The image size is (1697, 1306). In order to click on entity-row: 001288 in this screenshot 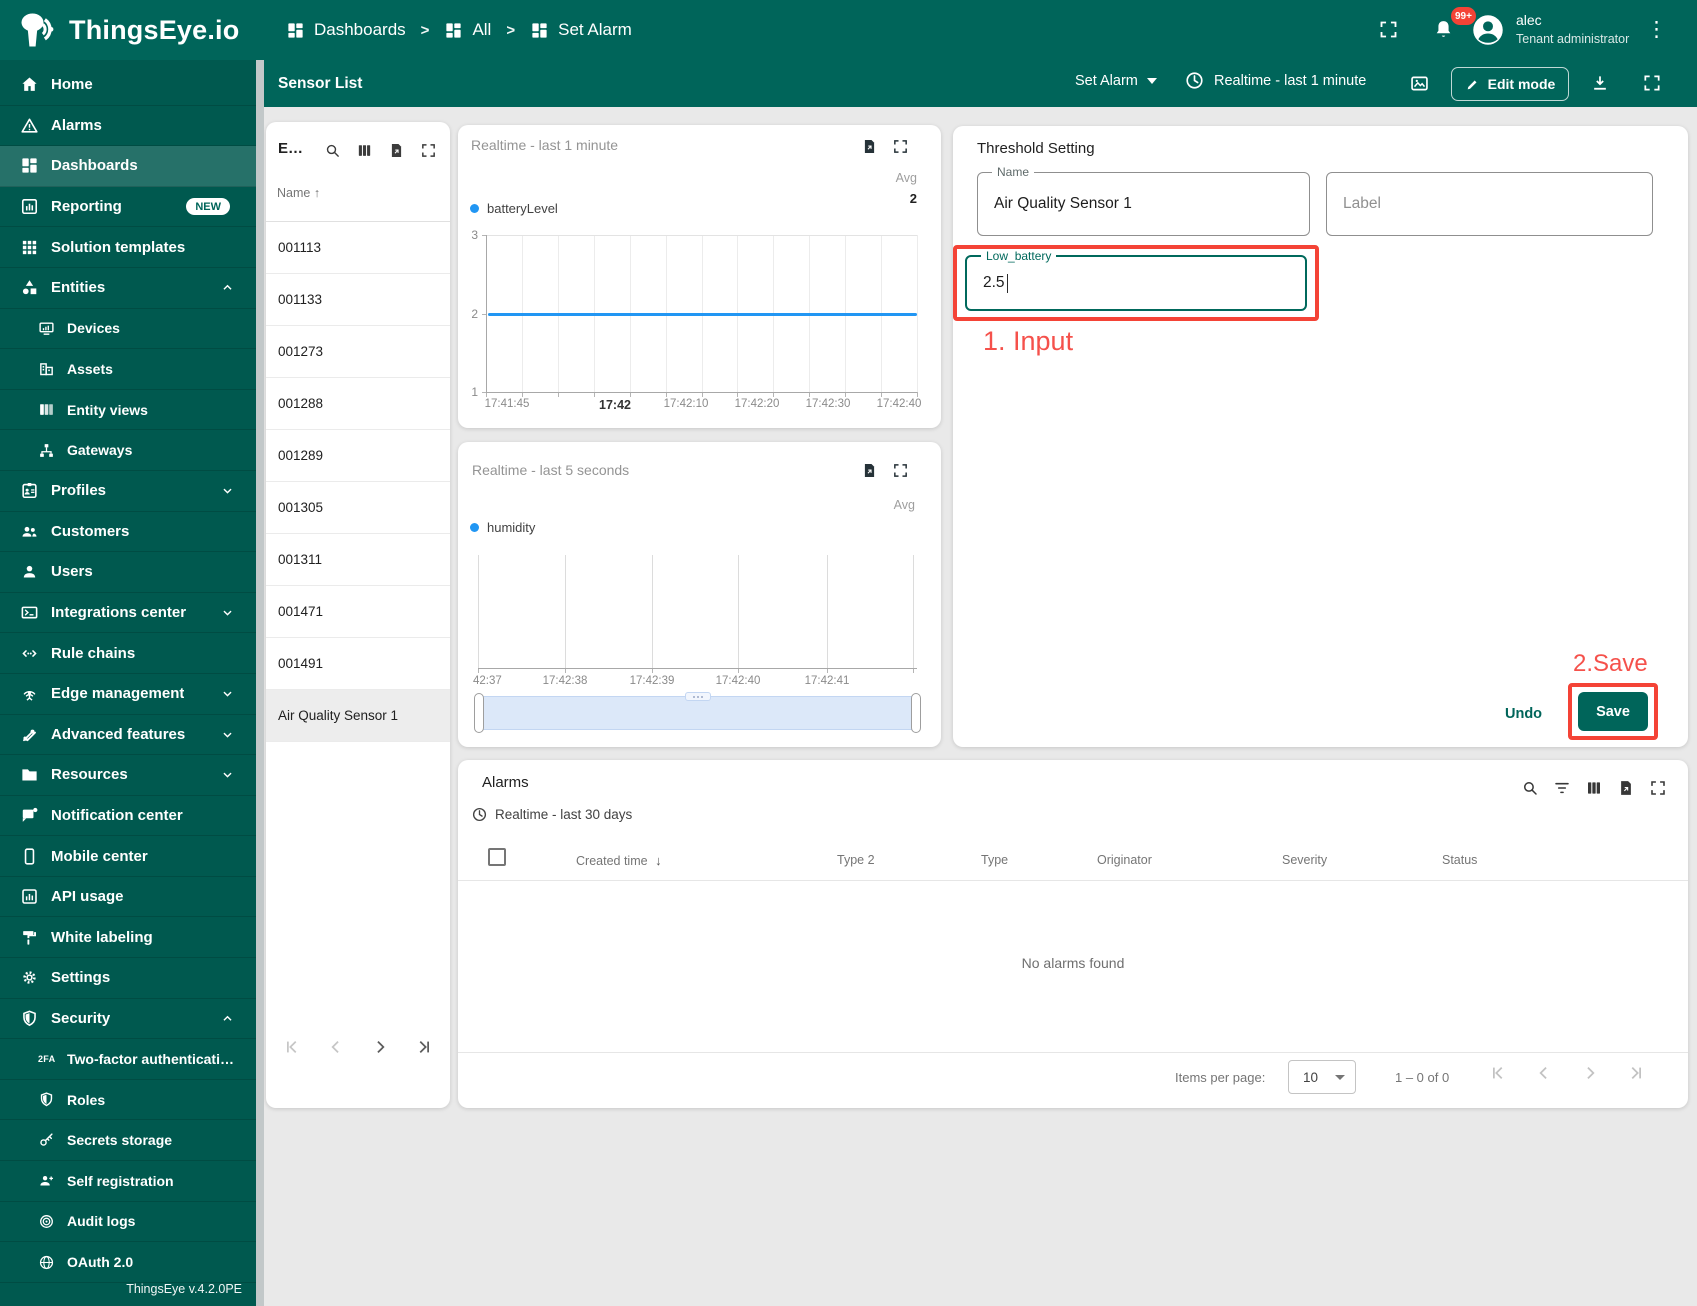, I will do `click(358, 404)`.